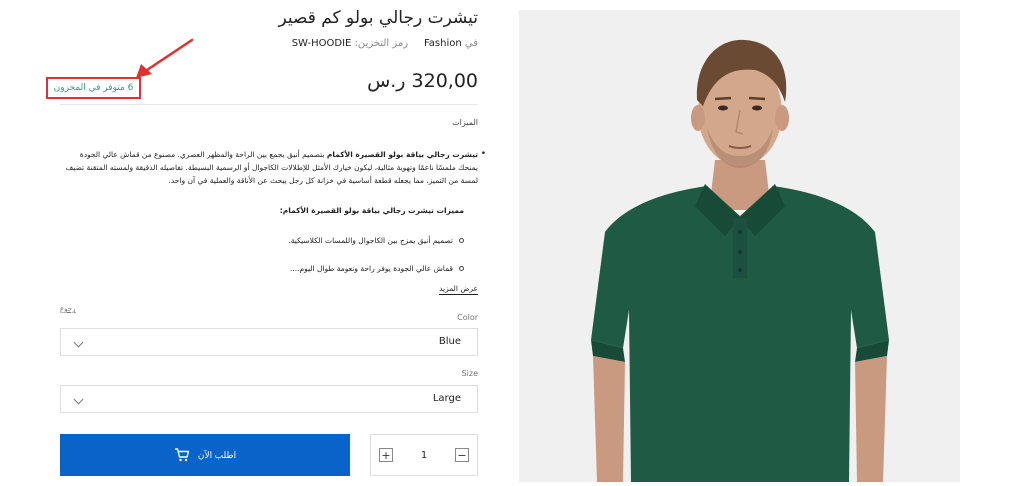 The width and height of the screenshot is (1024, 486). What do you see at coordinates (402, 154) in the screenshot?
I see `description-bold: تيشرت رجالي بياقة بولو القصيرة الأكمام` at bounding box center [402, 154].